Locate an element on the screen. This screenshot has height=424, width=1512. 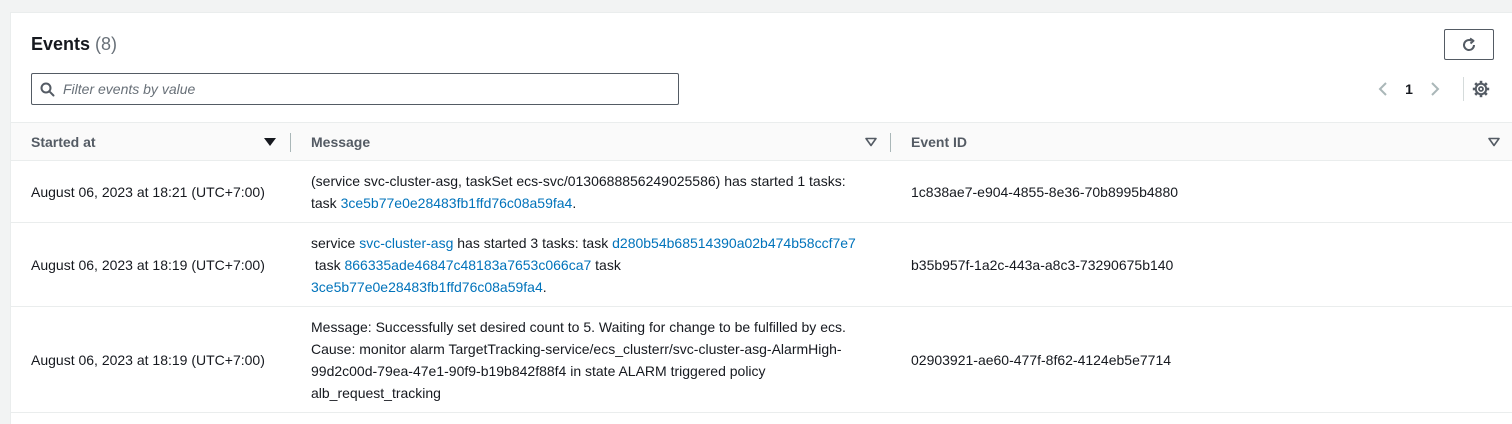
refresh-icon is located at coordinates (1469, 44).